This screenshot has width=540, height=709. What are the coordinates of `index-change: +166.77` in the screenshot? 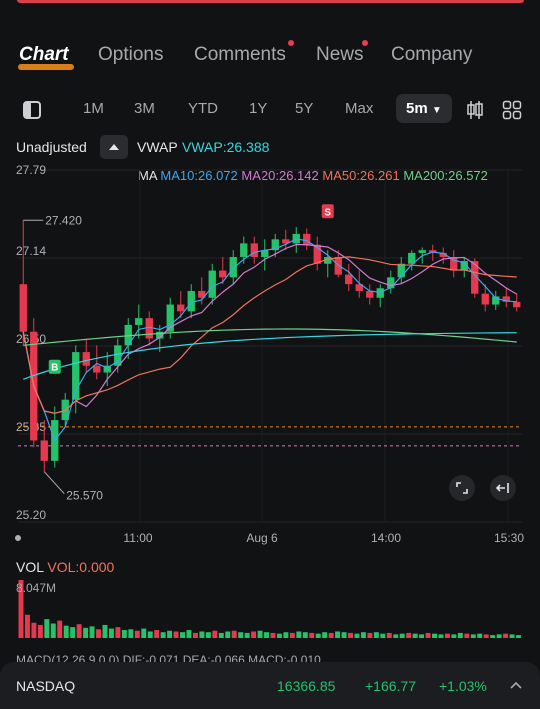 It's located at (390, 686).